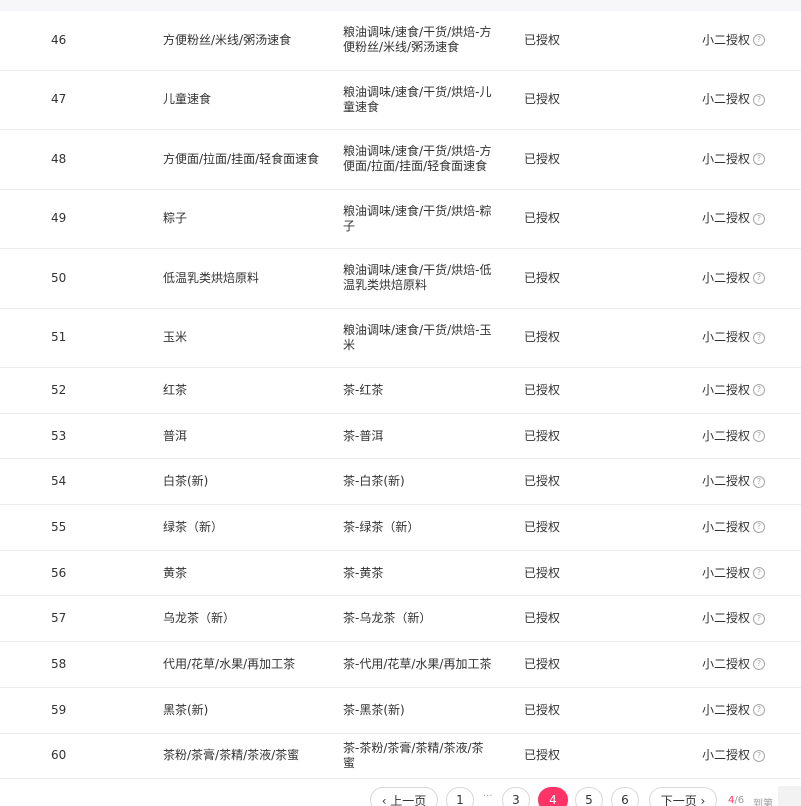 Image resolution: width=801 pixels, height=806 pixels. I want to click on table-row: 58 代用/花草/水果/再加工茶 茶-代用/花草/水果/再加工茶 已授权 小二授权?, so click(400, 665).